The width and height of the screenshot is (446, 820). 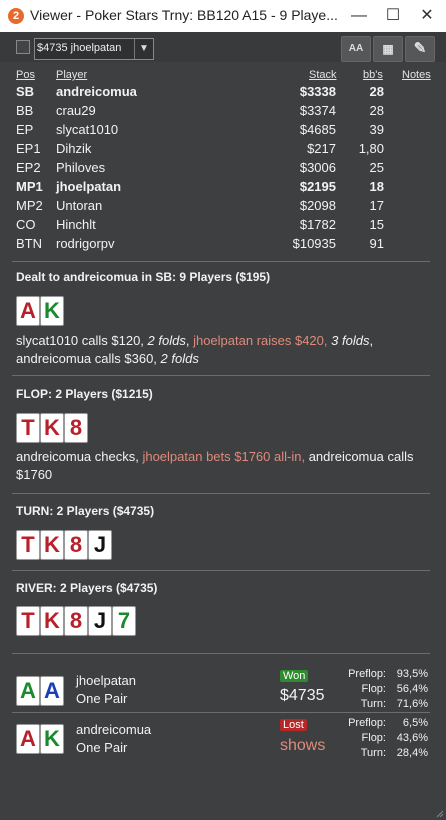 I want to click on player-stack: $2098, so click(x=317, y=205).